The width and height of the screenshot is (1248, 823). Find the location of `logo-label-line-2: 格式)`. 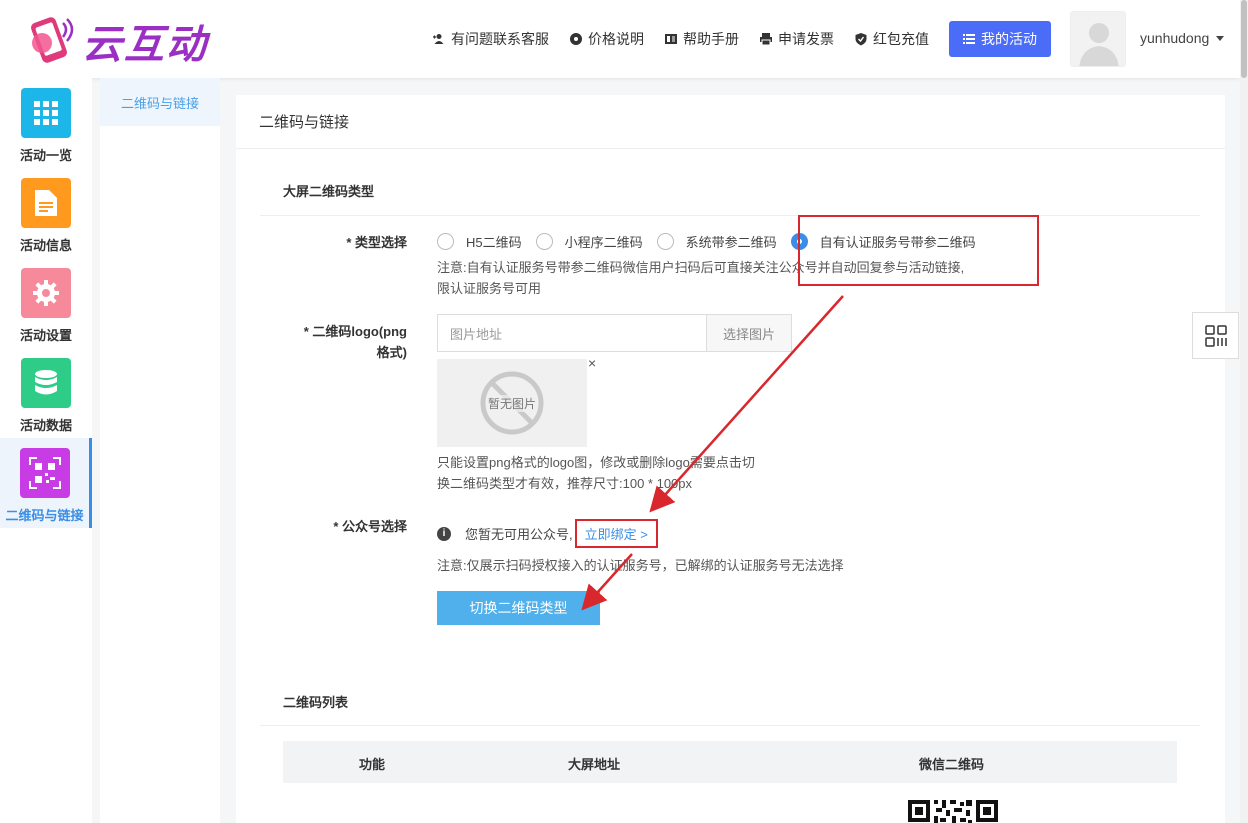

logo-label-line-2: 格式) is located at coordinates (391, 352).